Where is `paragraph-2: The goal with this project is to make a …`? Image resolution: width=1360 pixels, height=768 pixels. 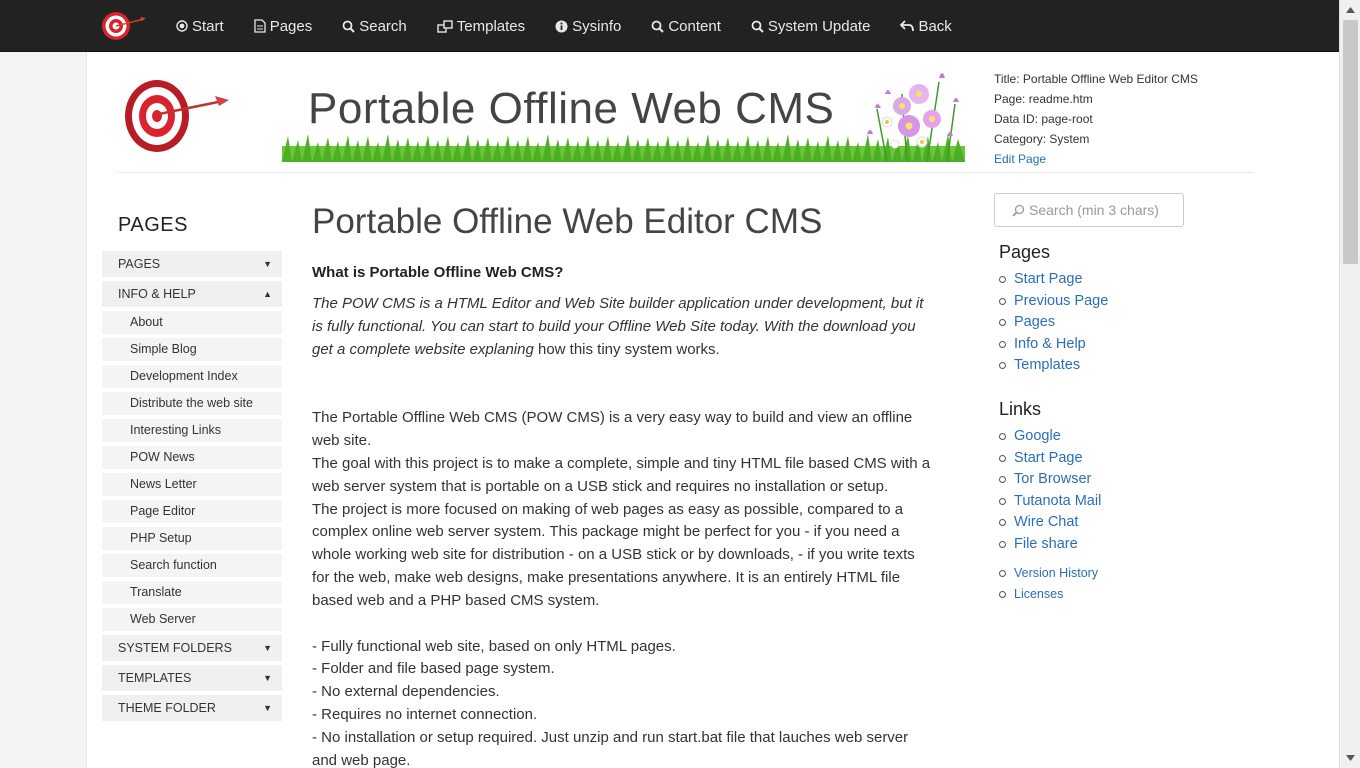
paragraph-2: The goal with this project is to make a … is located at coordinates (621, 474).